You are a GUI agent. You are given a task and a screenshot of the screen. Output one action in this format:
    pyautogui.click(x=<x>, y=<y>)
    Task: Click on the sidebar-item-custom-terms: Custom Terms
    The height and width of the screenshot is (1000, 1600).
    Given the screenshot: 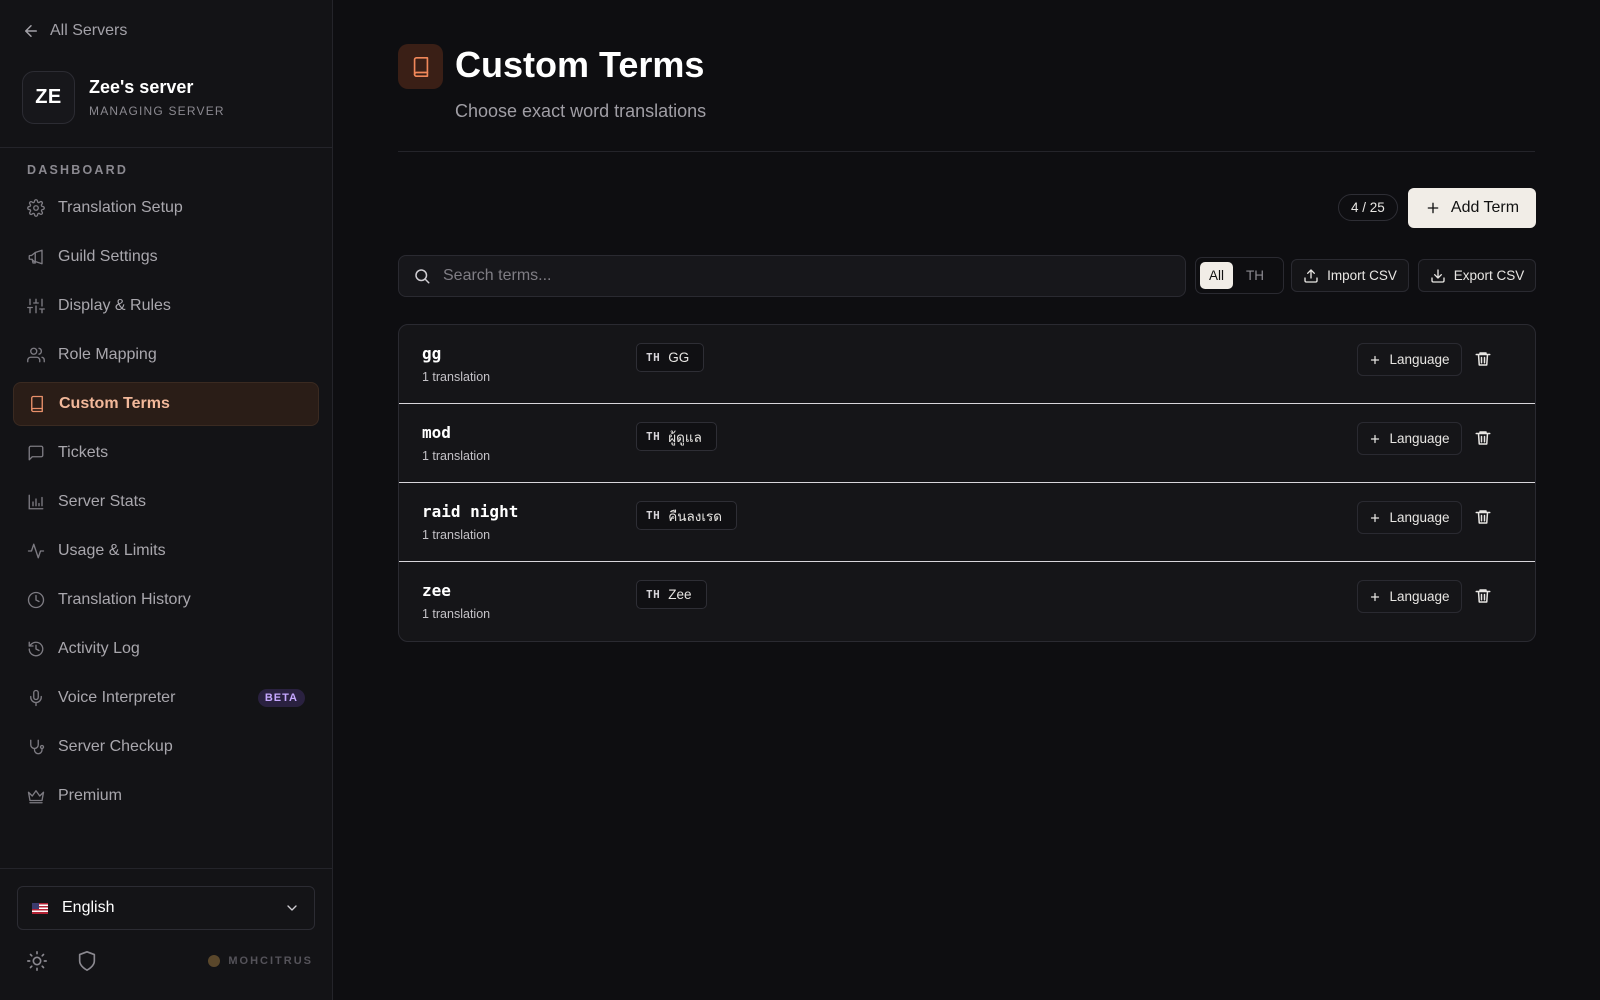 What is the action you would take?
    pyautogui.click(x=166, y=404)
    